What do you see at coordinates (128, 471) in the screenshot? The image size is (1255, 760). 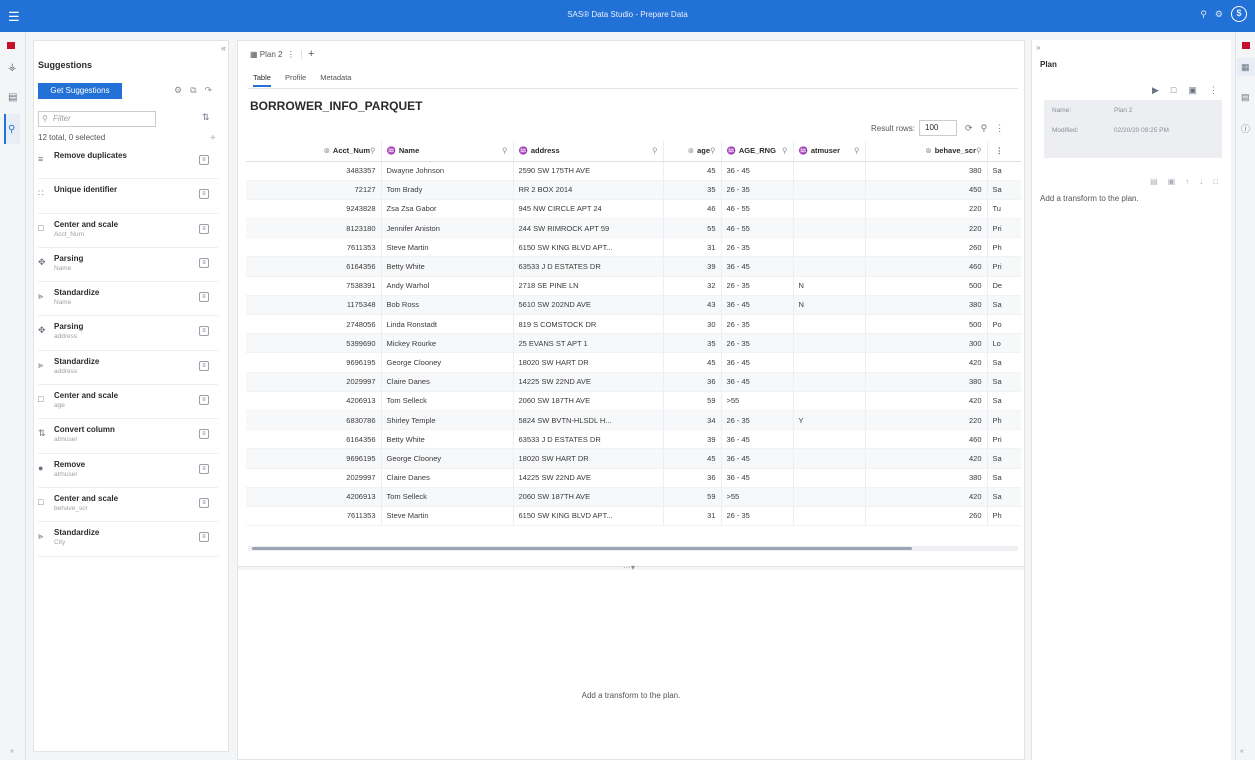 I see `suggestion-item: ● Remove atmuser ≡` at bounding box center [128, 471].